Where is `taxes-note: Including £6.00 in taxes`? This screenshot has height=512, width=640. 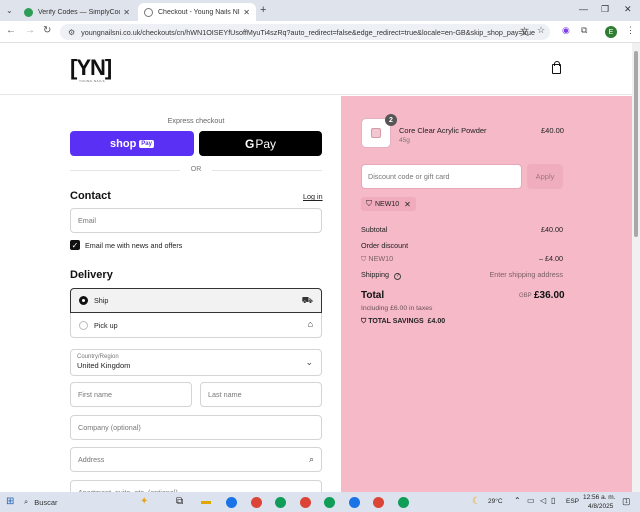
taxes-note: Including £6.00 in taxes is located at coordinates (397, 308).